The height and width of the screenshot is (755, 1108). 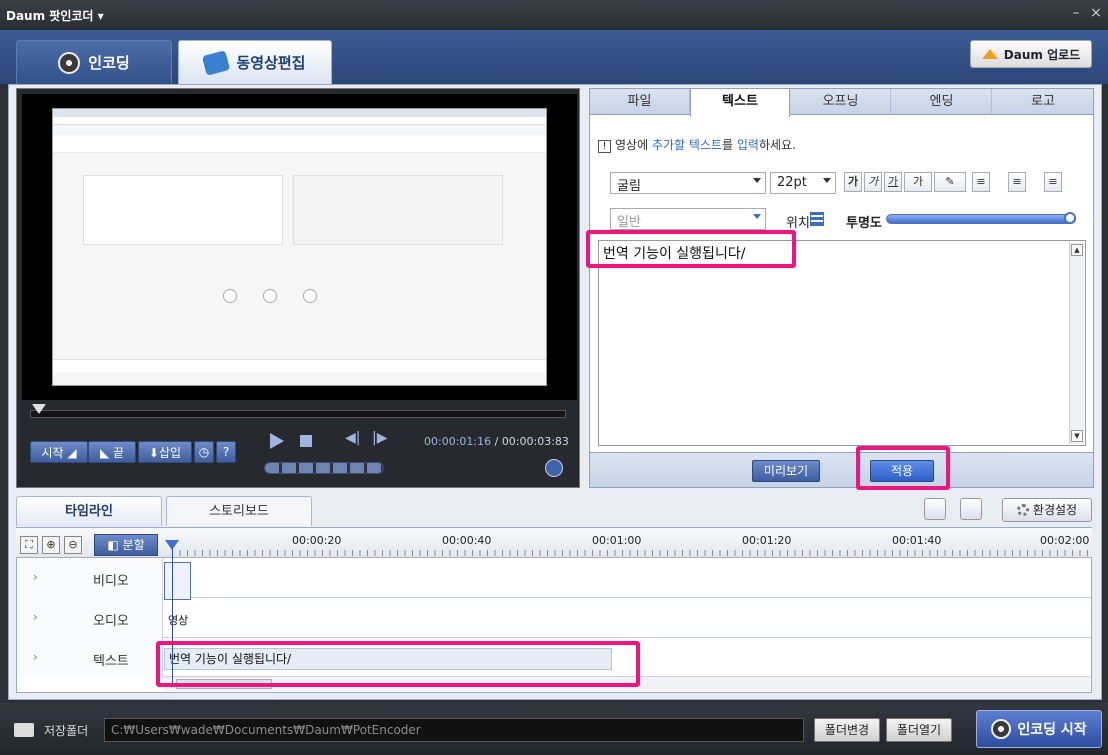 I want to click on ruler-label: 00:01:40, so click(x=917, y=540).